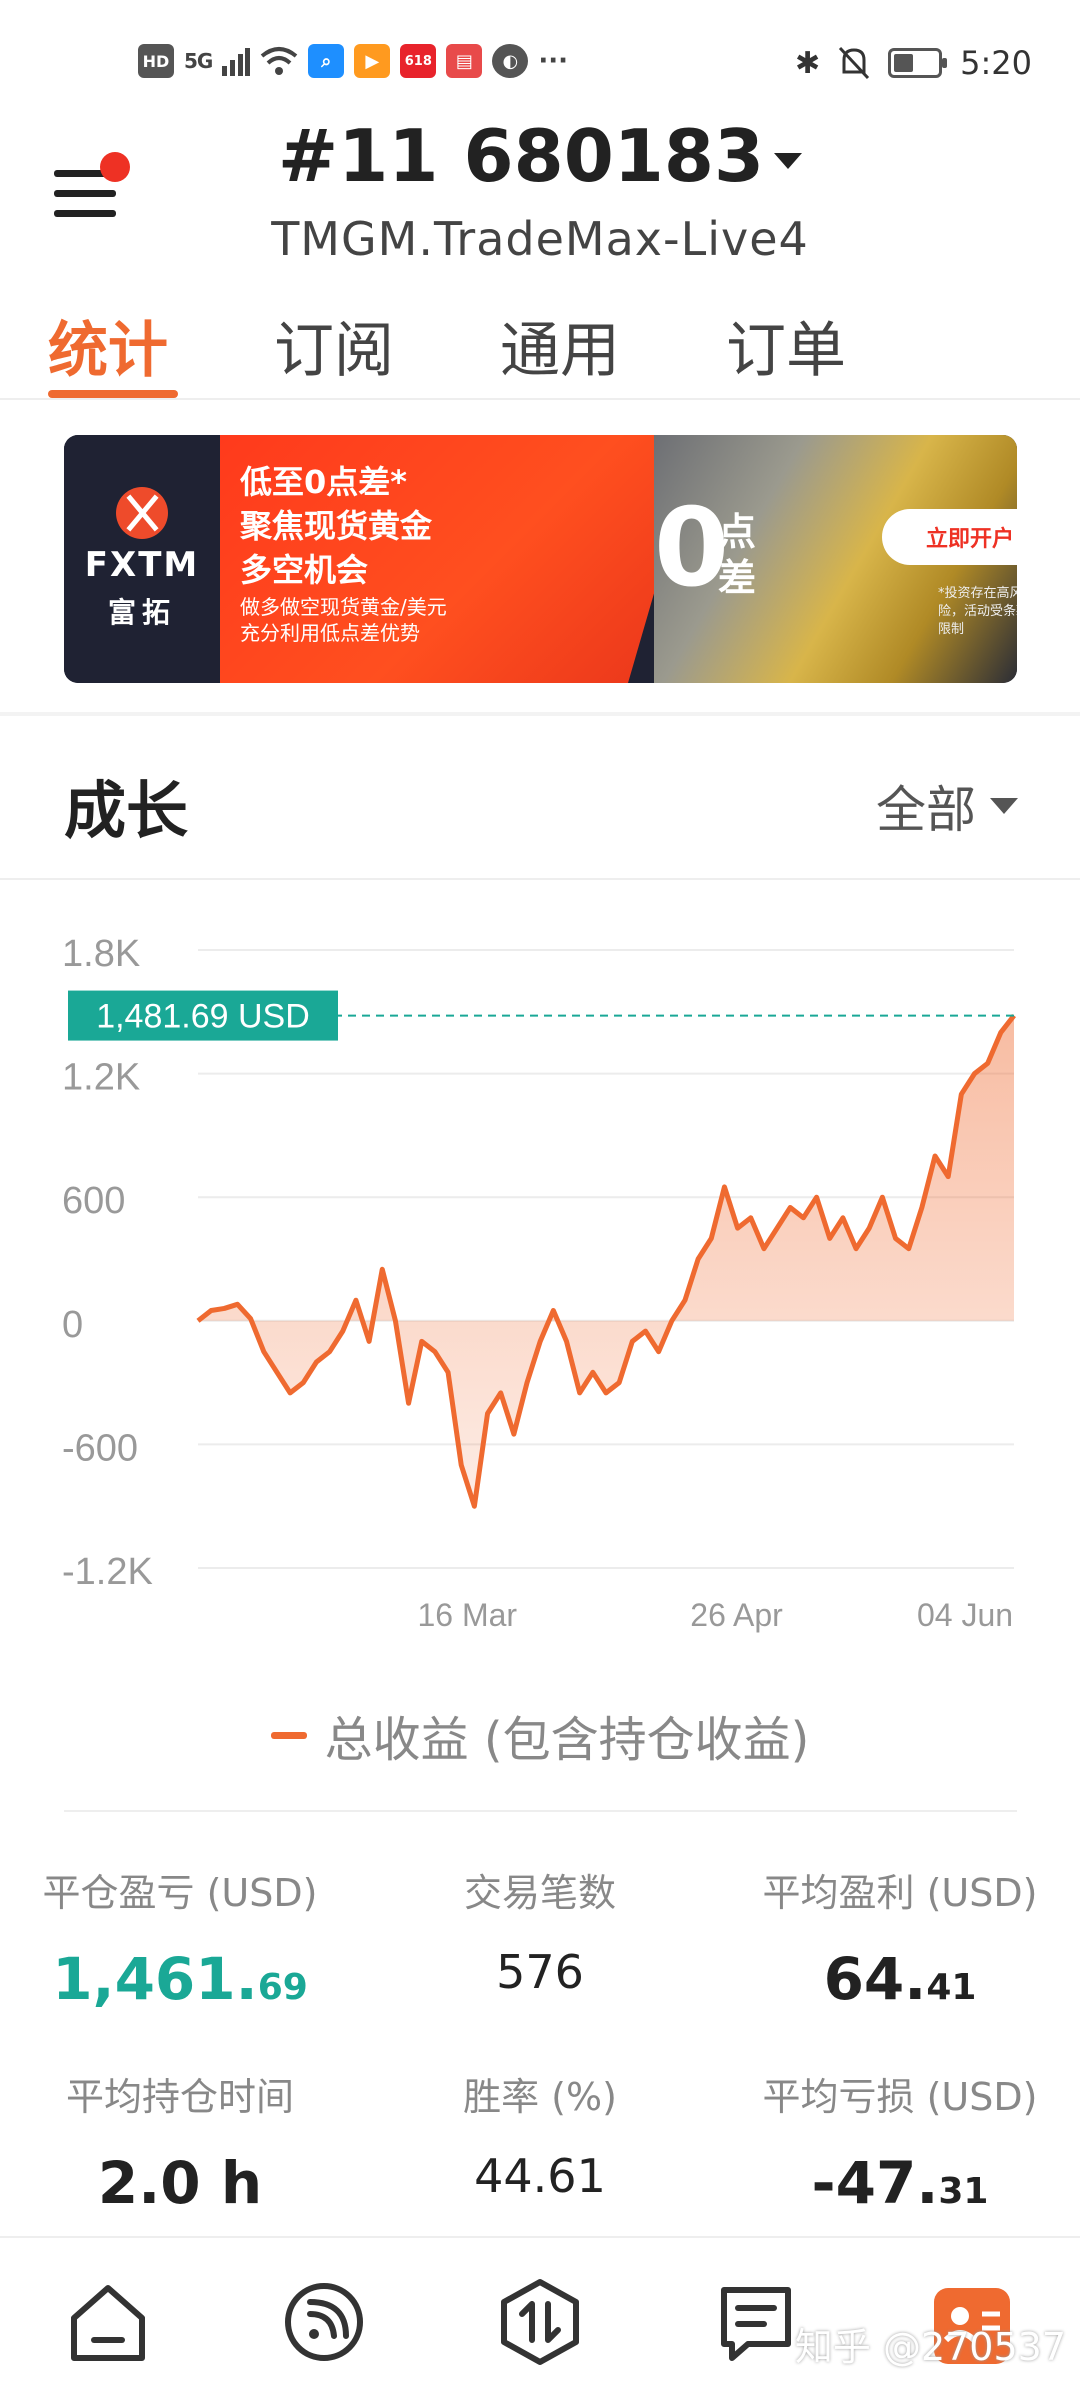  Describe the element at coordinates (304, 570) in the screenshot. I see `banner-line-3: 多空机会` at that location.